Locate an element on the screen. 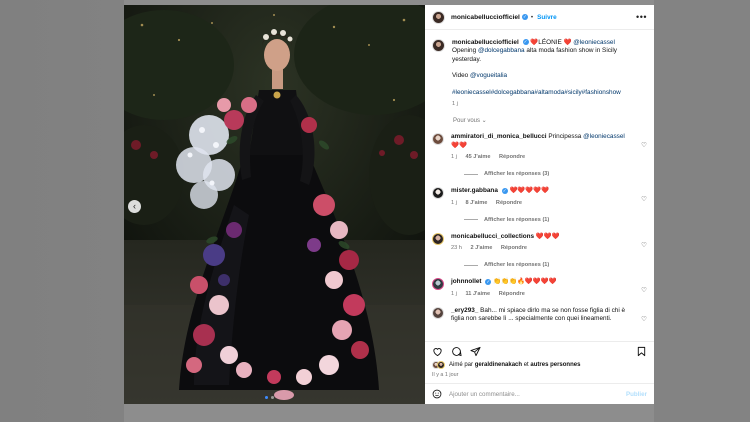 The width and height of the screenshot is (750, 422). comment-username: _ery293_ is located at coordinates (464, 310).